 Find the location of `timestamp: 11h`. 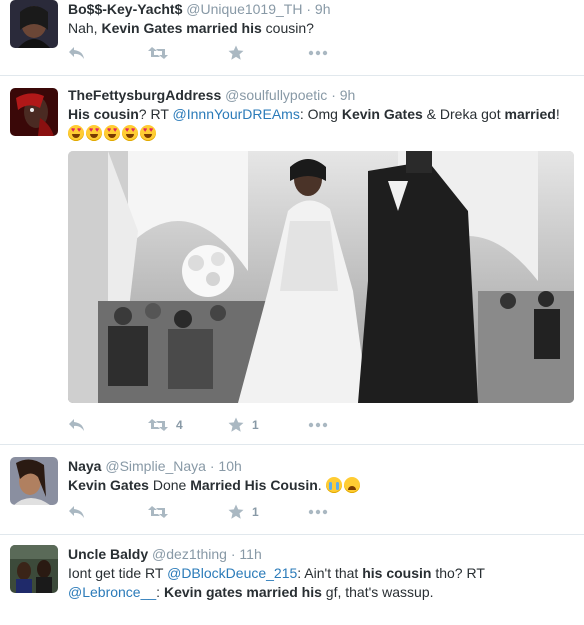

timestamp: 11h is located at coordinates (250, 554).